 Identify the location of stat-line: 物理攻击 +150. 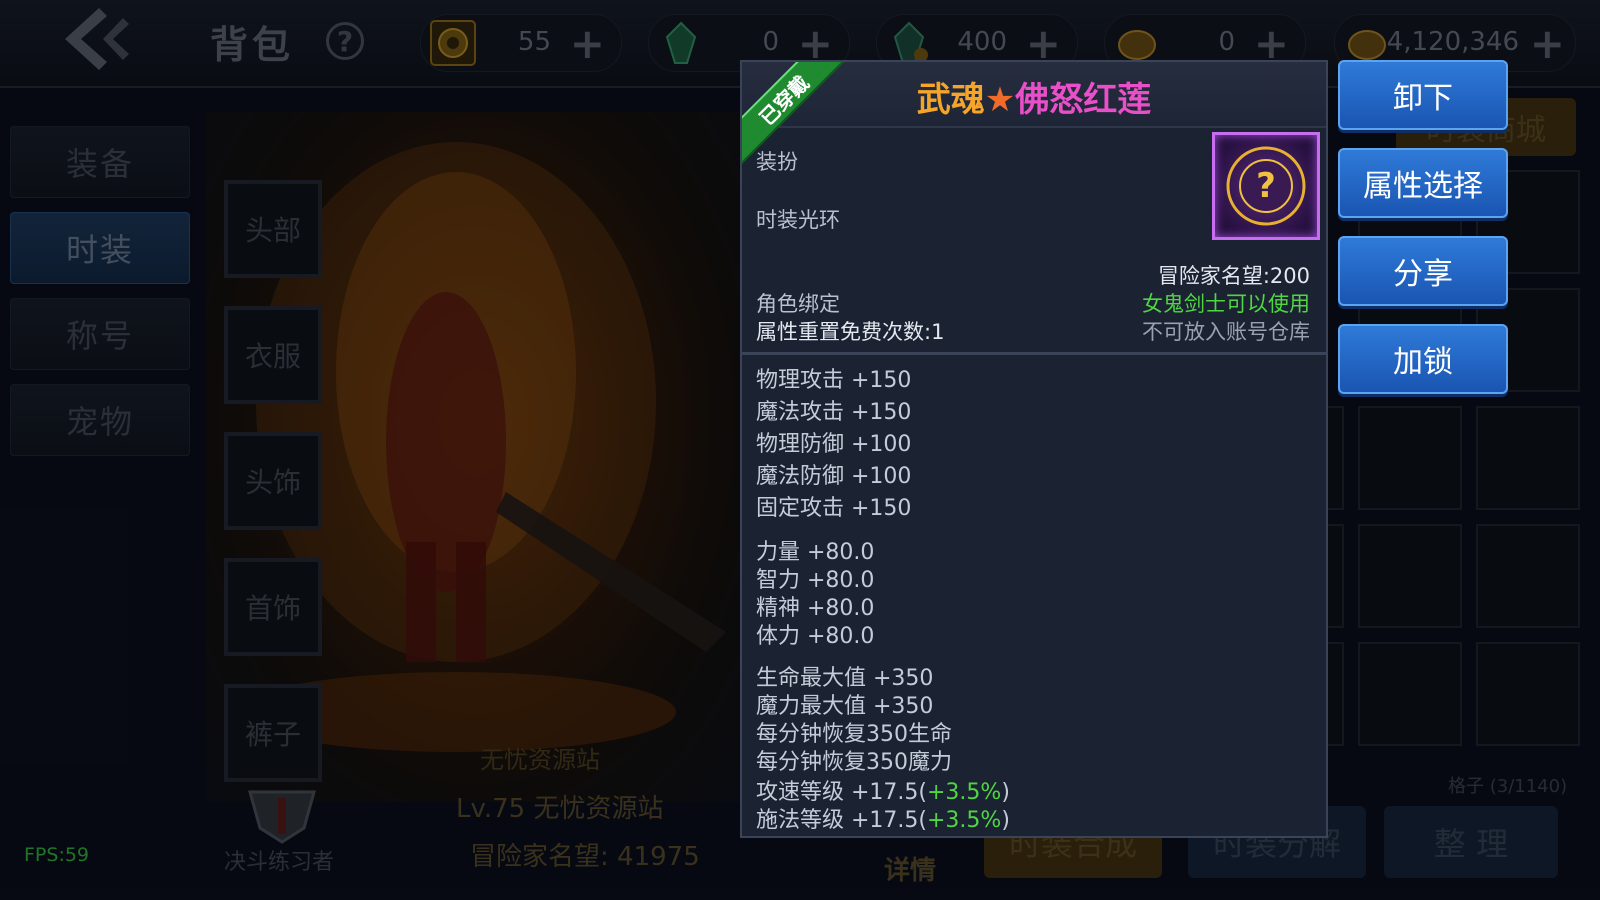
(834, 380).